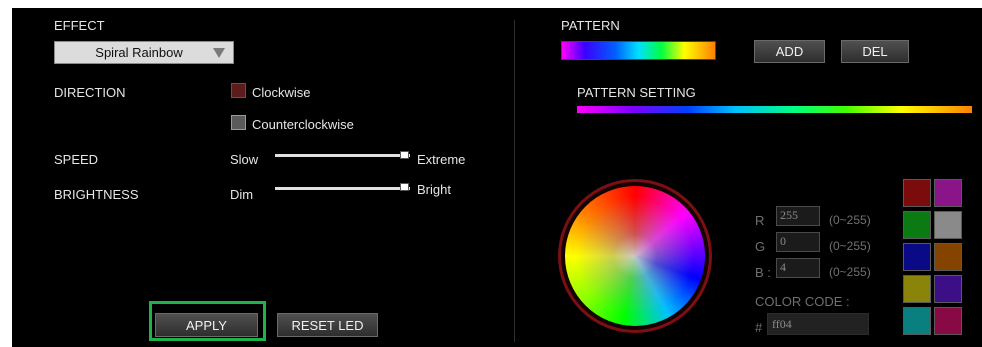 The height and width of the screenshot is (347, 982). I want to click on speed-label: SPEED, so click(76, 159).